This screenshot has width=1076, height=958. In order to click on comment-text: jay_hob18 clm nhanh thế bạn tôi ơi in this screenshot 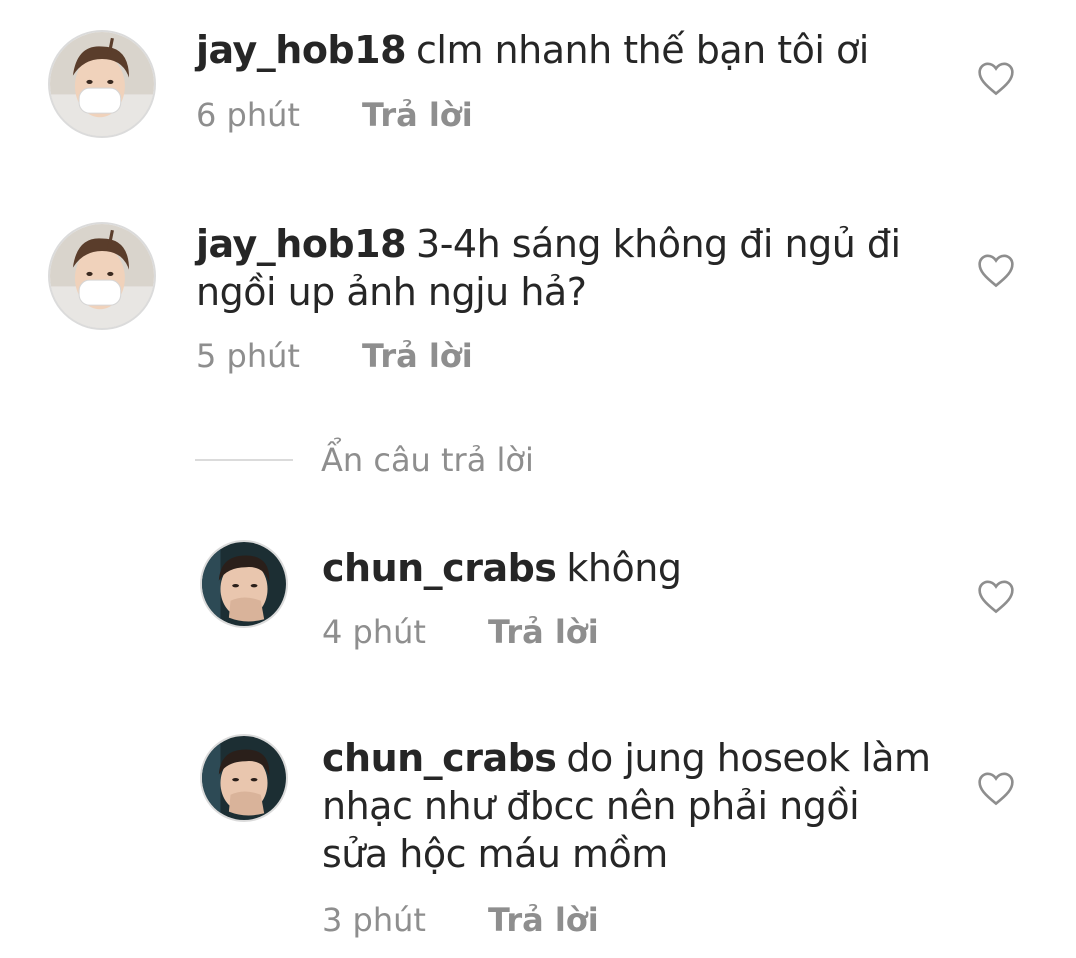, I will do `click(576, 50)`.